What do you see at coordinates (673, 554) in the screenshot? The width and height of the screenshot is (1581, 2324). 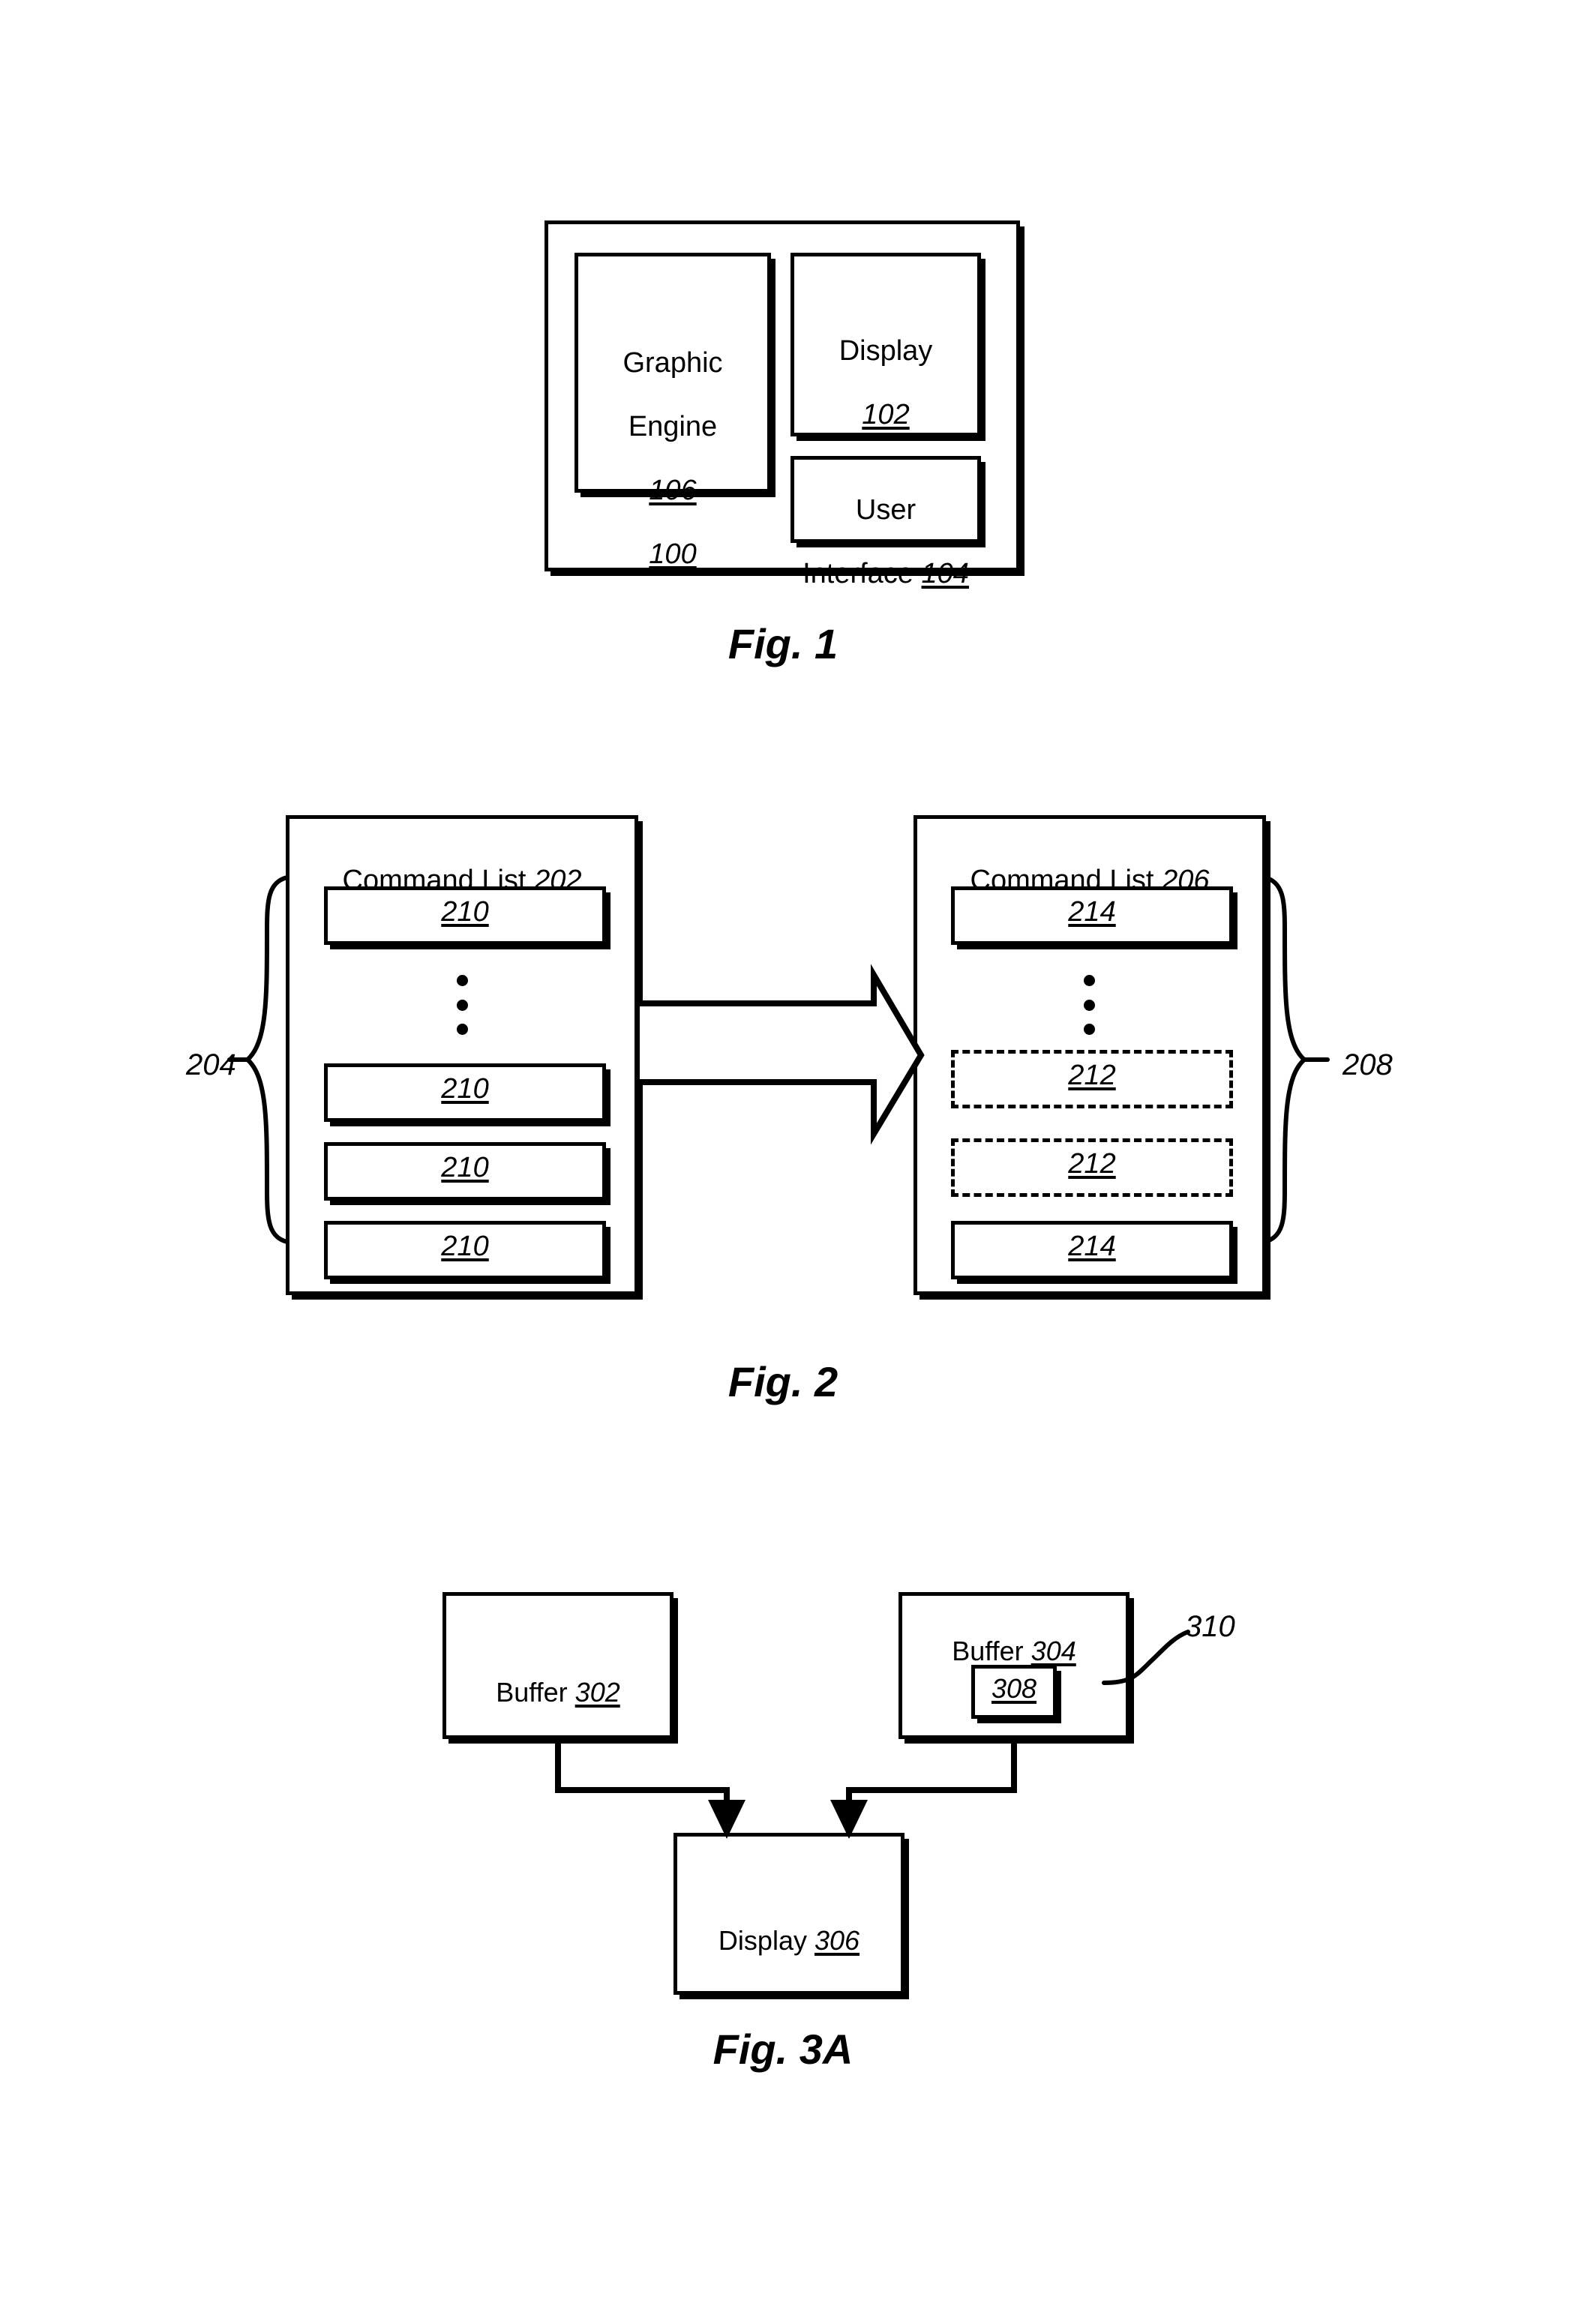 I see `figure1-system-ref: 100` at bounding box center [673, 554].